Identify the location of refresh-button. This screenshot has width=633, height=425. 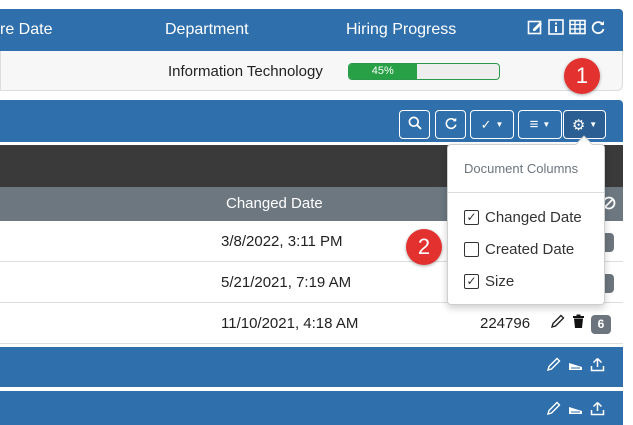
(450, 124).